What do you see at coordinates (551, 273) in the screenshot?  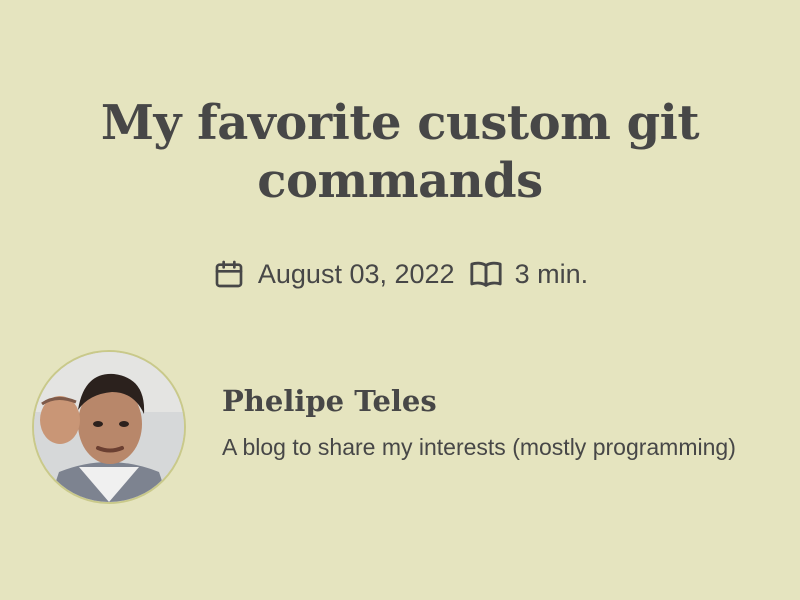 I see `reading-time: 3 min.` at bounding box center [551, 273].